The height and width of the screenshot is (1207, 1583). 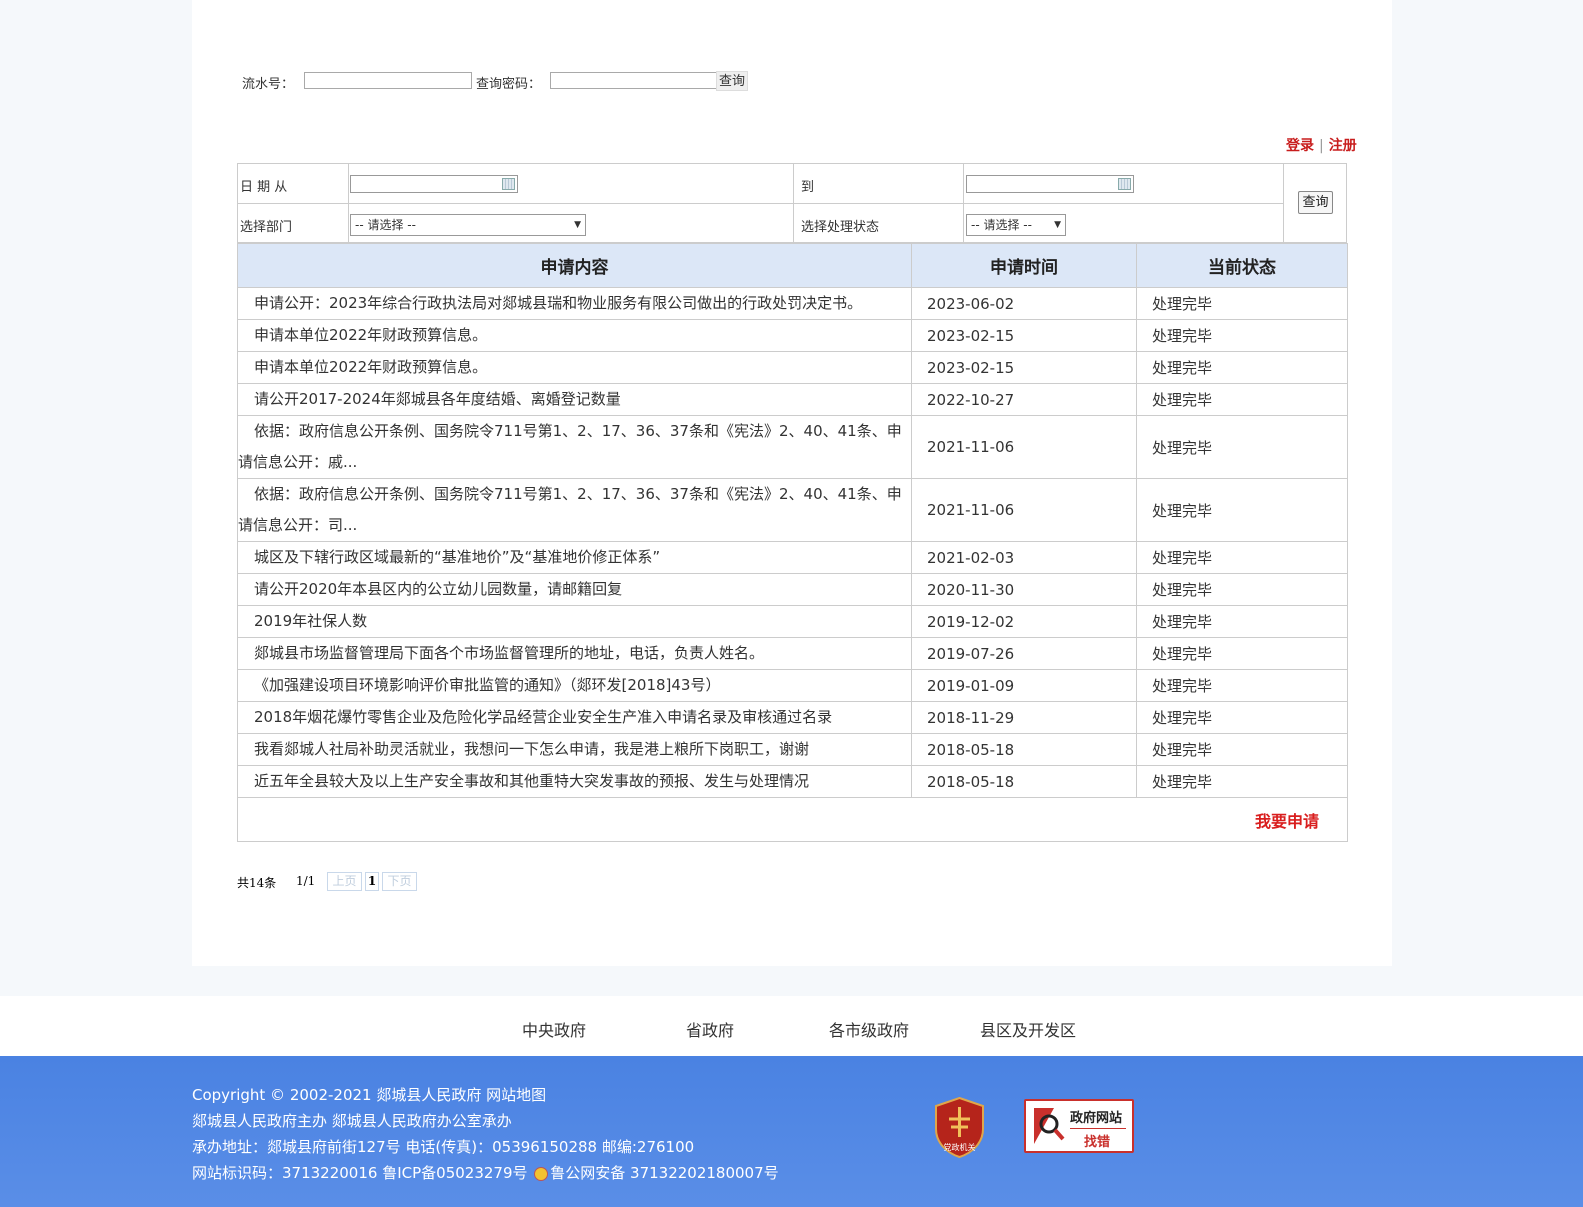 I want to click on pager-current-page: 1, so click(x=372, y=881).